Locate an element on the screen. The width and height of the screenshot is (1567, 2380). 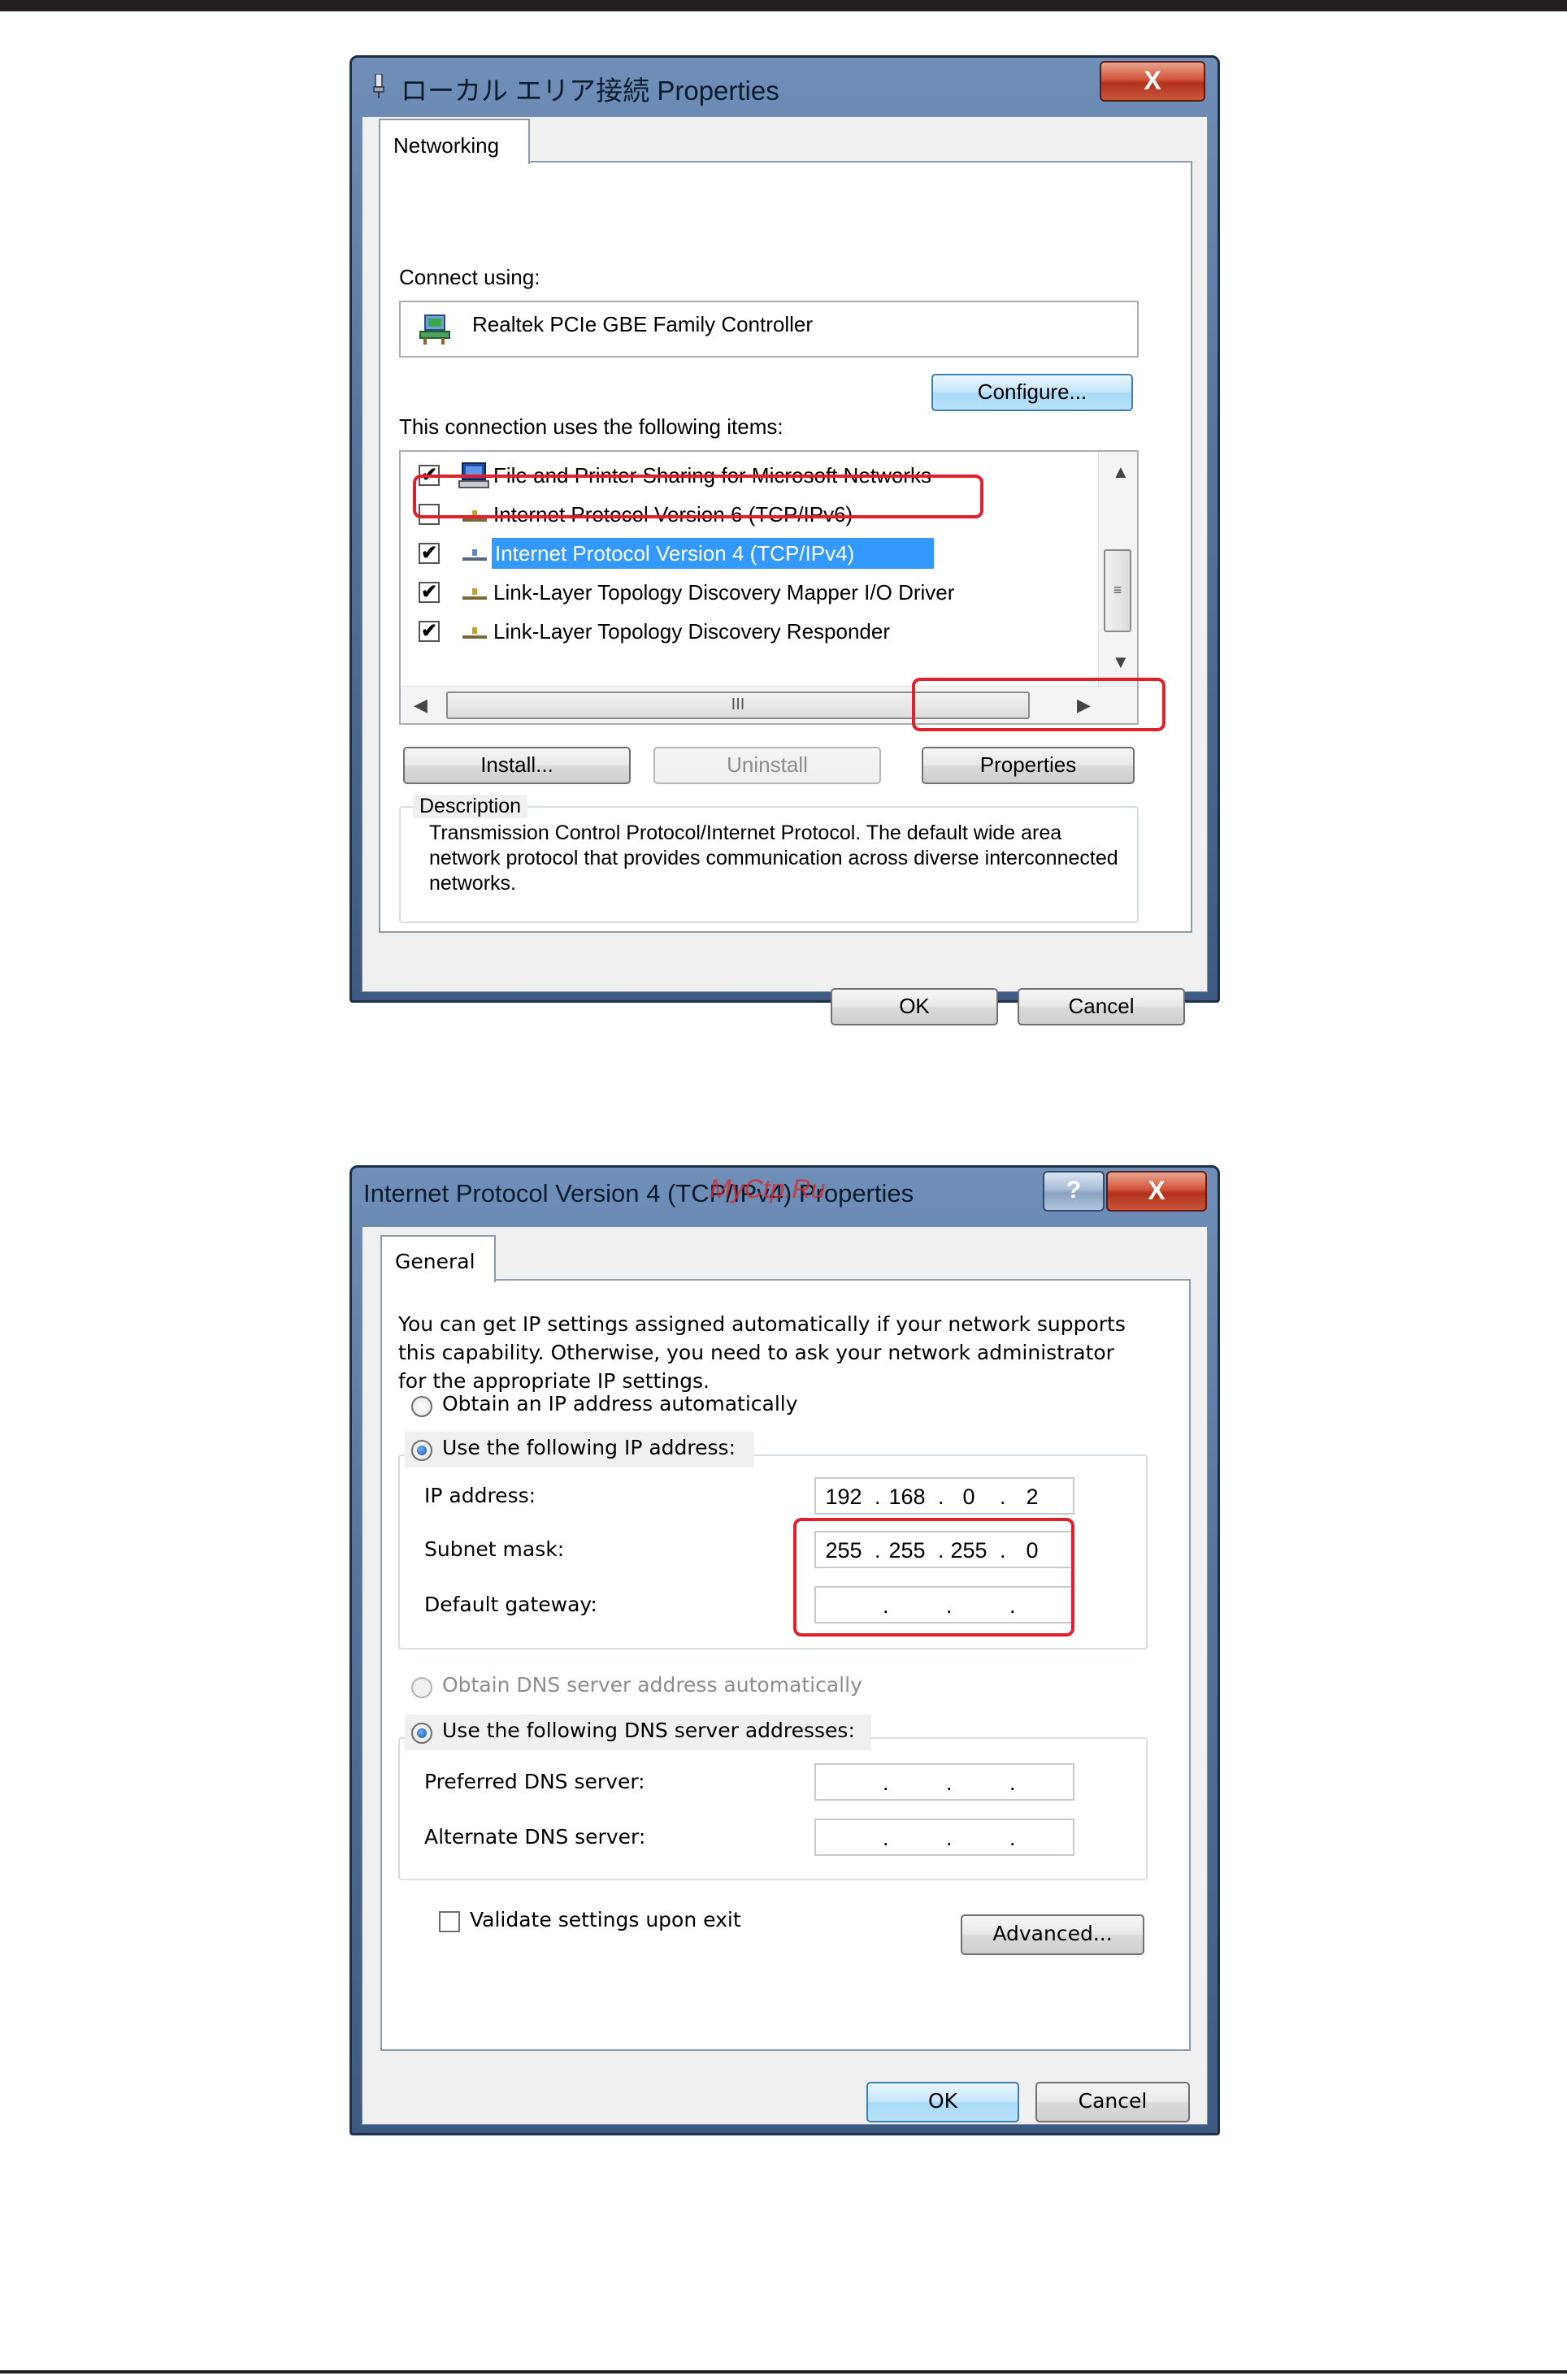
network-adapter-icon is located at coordinates (434, 329).